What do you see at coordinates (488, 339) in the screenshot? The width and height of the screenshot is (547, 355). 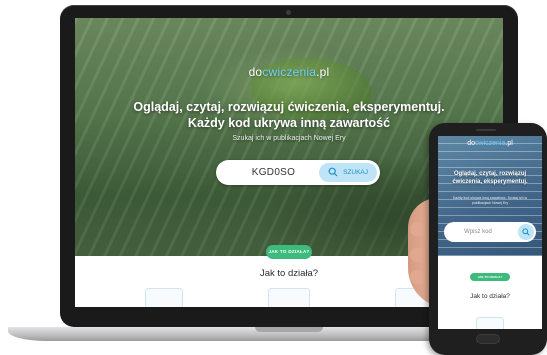 I see `phone-home-button` at bounding box center [488, 339].